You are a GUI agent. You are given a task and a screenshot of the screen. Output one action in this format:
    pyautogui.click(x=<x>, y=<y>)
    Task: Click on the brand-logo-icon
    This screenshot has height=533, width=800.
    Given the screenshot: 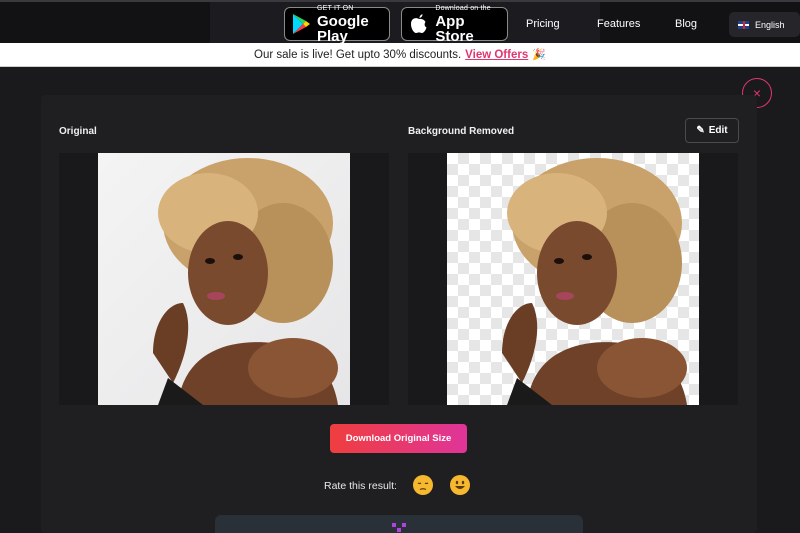 What is the action you would take?
    pyautogui.click(x=399, y=527)
    